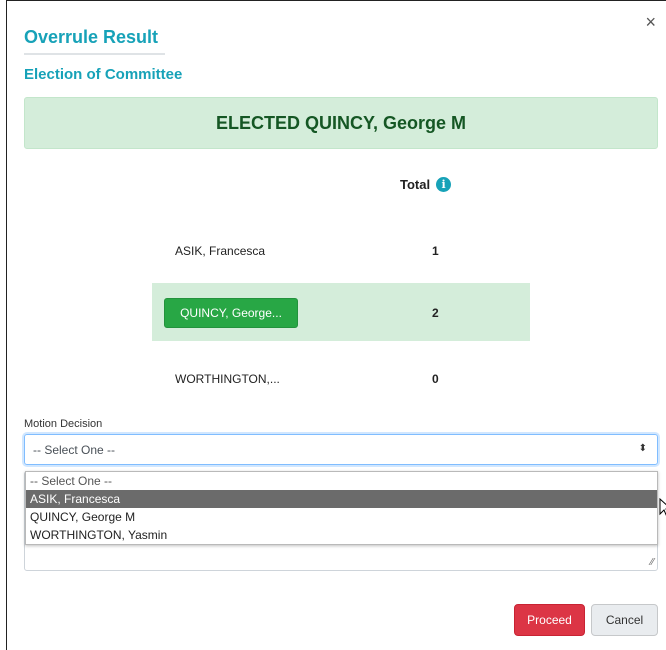 The width and height of the screenshot is (666, 650). What do you see at coordinates (444, 184) in the screenshot?
I see `info-icon: i` at bounding box center [444, 184].